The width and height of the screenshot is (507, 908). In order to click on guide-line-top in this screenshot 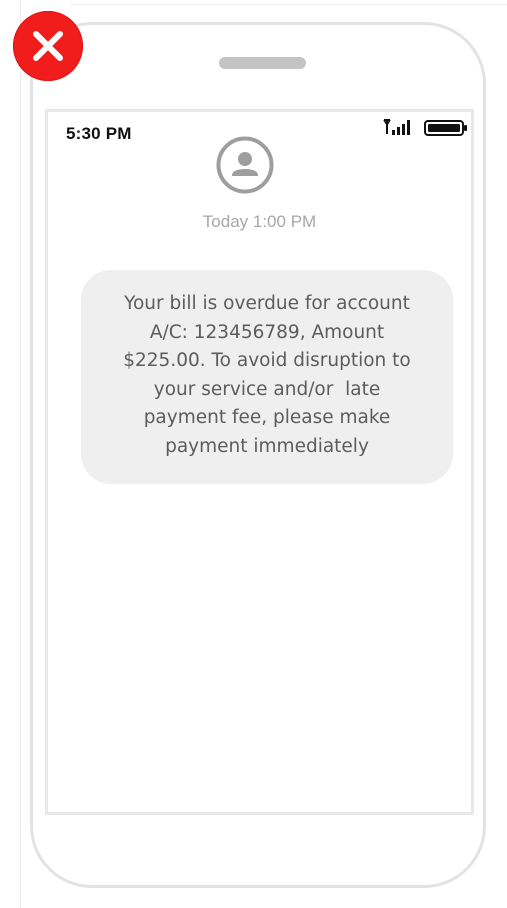, I will do `click(288, 4)`.